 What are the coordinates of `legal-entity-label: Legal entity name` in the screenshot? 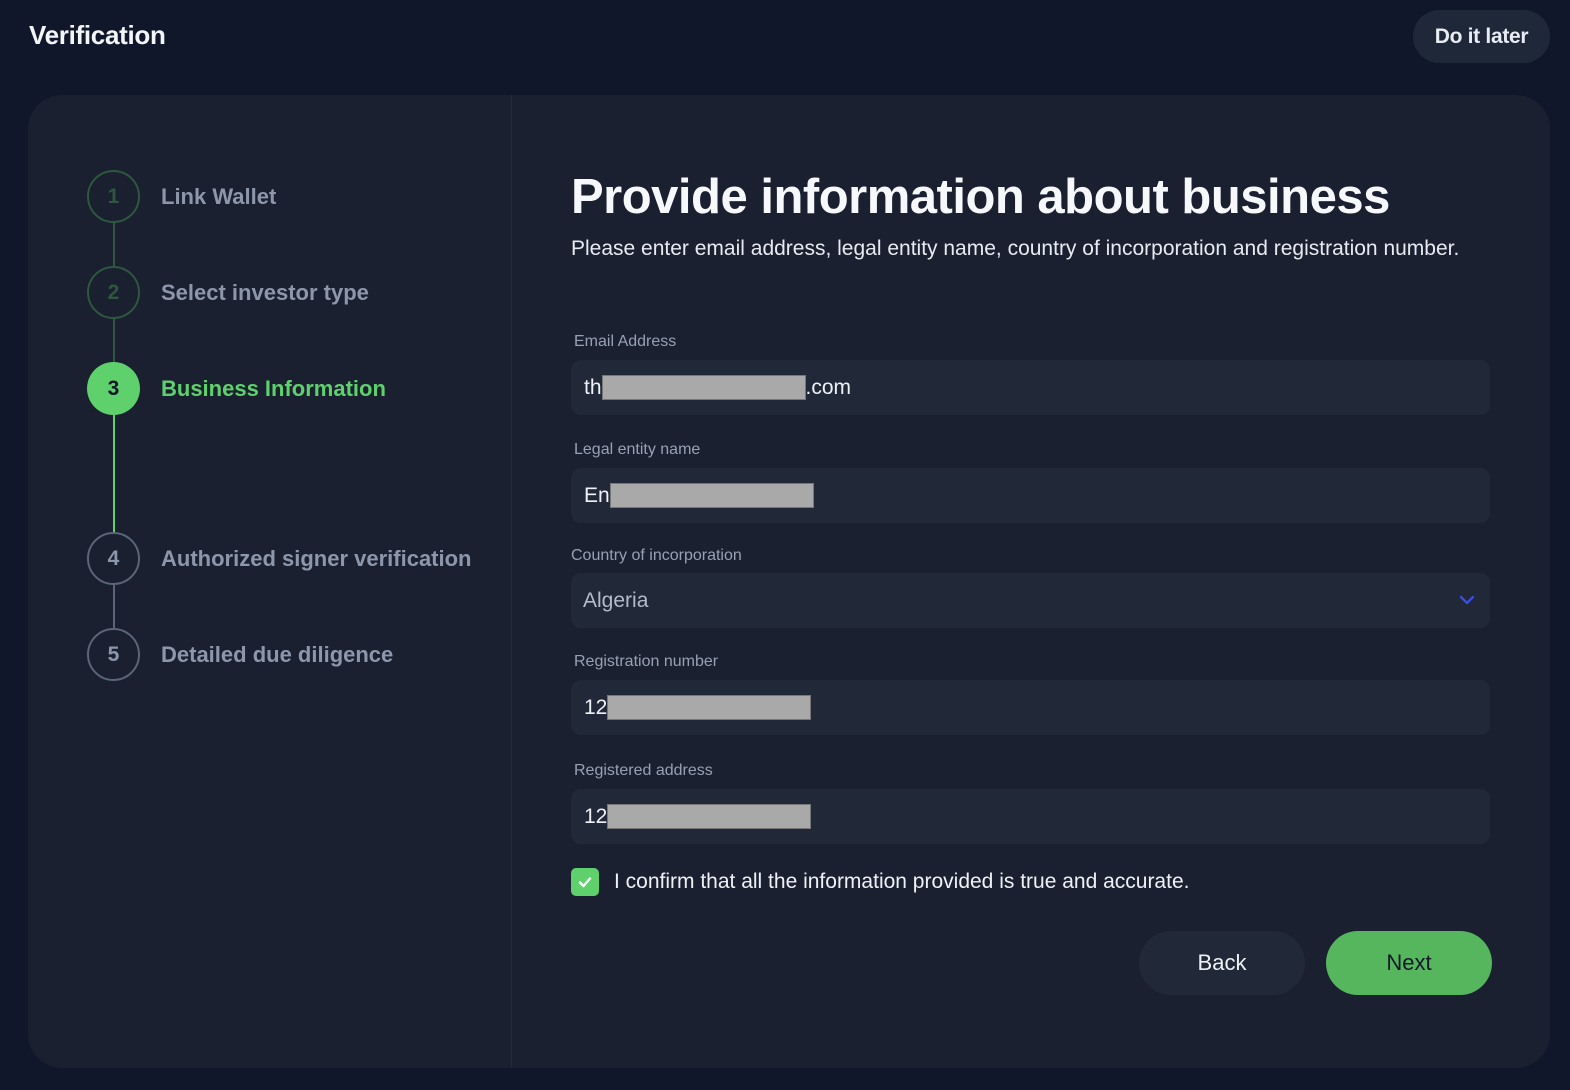 It's located at (637, 449).